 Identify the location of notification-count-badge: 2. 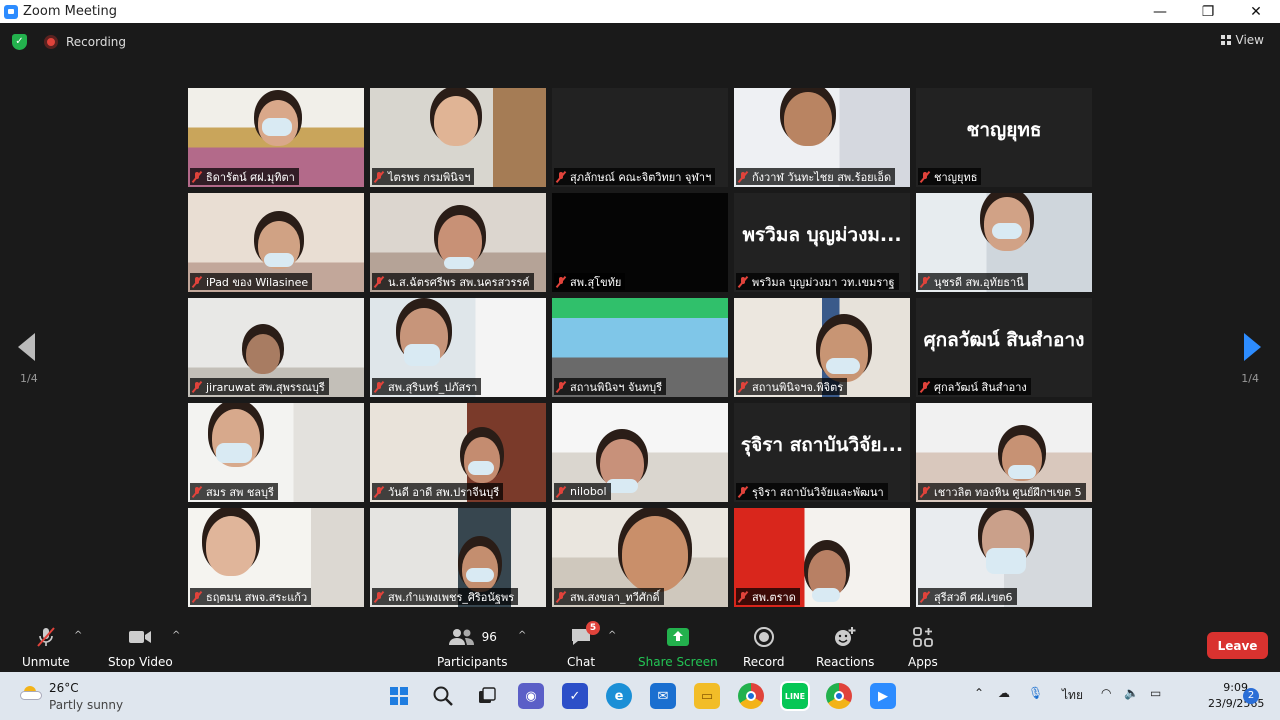
(1251, 696).